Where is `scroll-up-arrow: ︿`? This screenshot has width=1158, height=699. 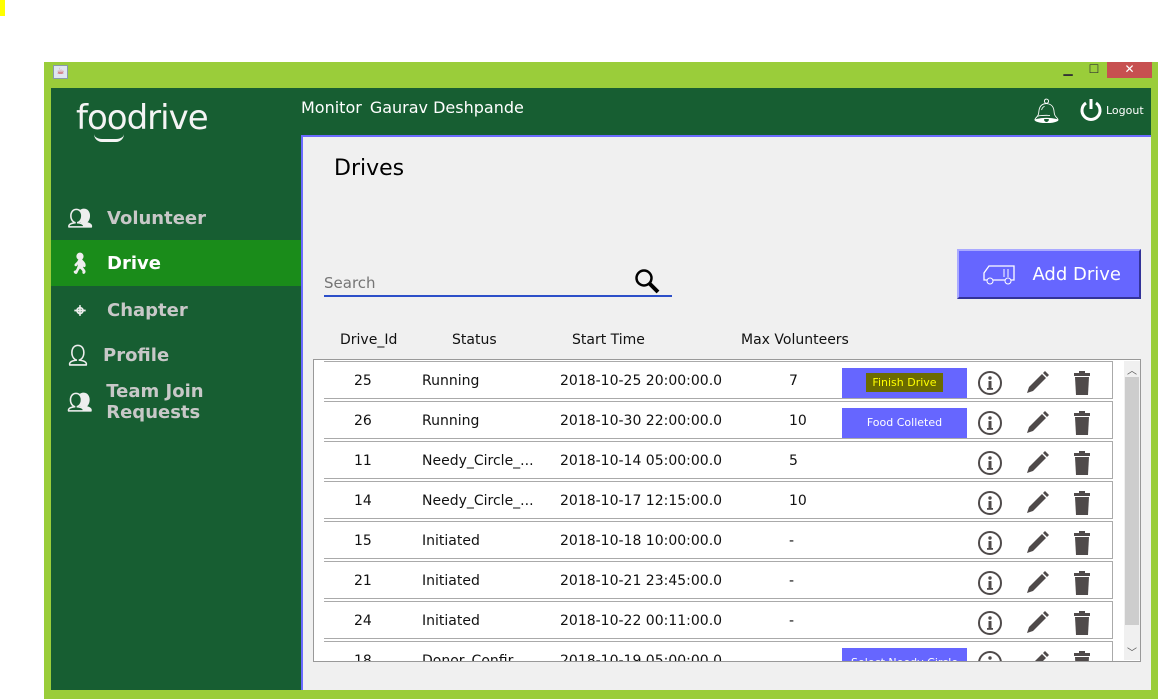
scroll-up-arrow: ︿ is located at coordinates (1132, 369).